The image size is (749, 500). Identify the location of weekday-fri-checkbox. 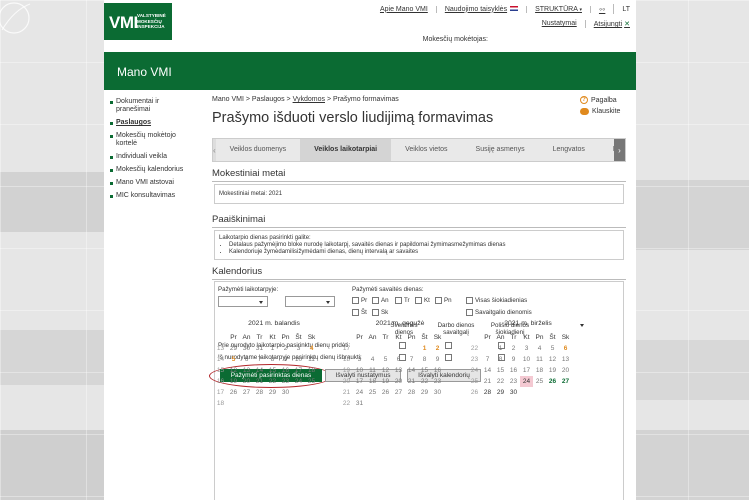
(438, 300).